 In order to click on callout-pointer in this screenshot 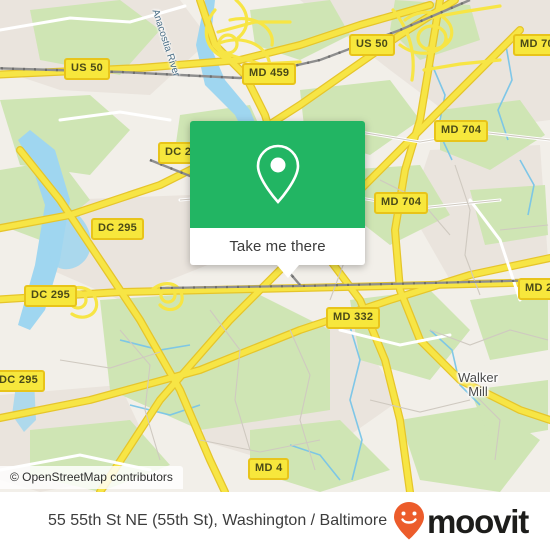, I will do `click(288, 271)`.